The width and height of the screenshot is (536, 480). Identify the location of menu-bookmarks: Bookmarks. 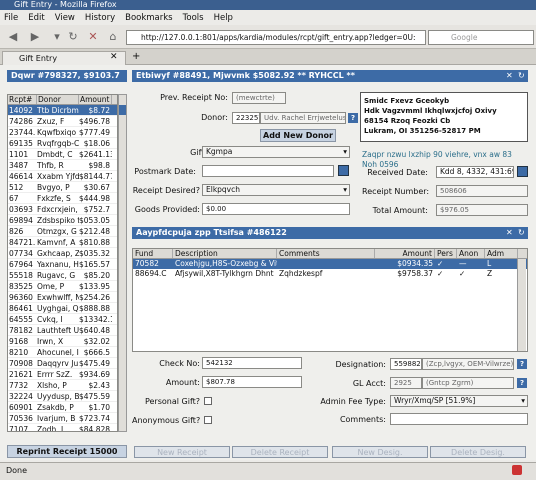
(149, 18).